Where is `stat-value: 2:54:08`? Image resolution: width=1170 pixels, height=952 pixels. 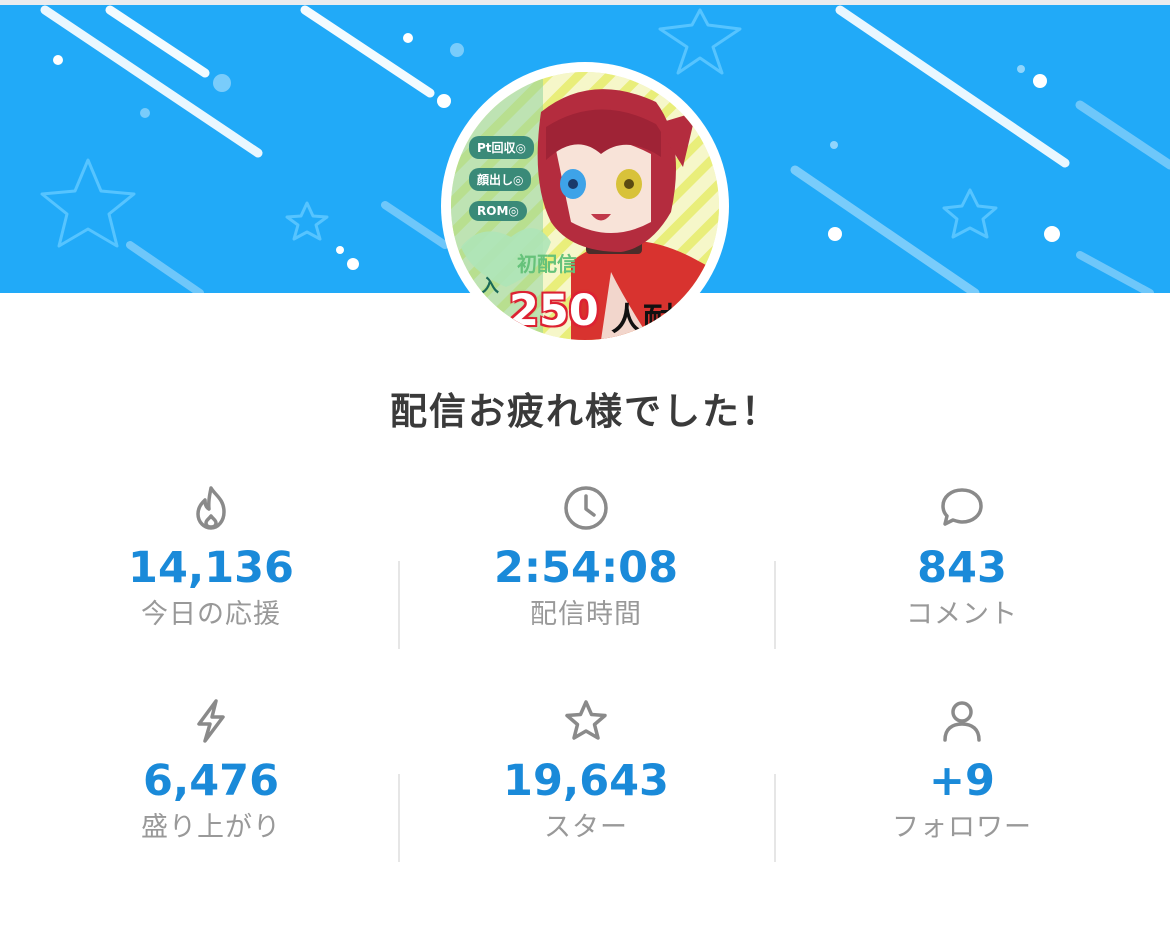
stat-value: 2:54:08 is located at coordinates (586, 568).